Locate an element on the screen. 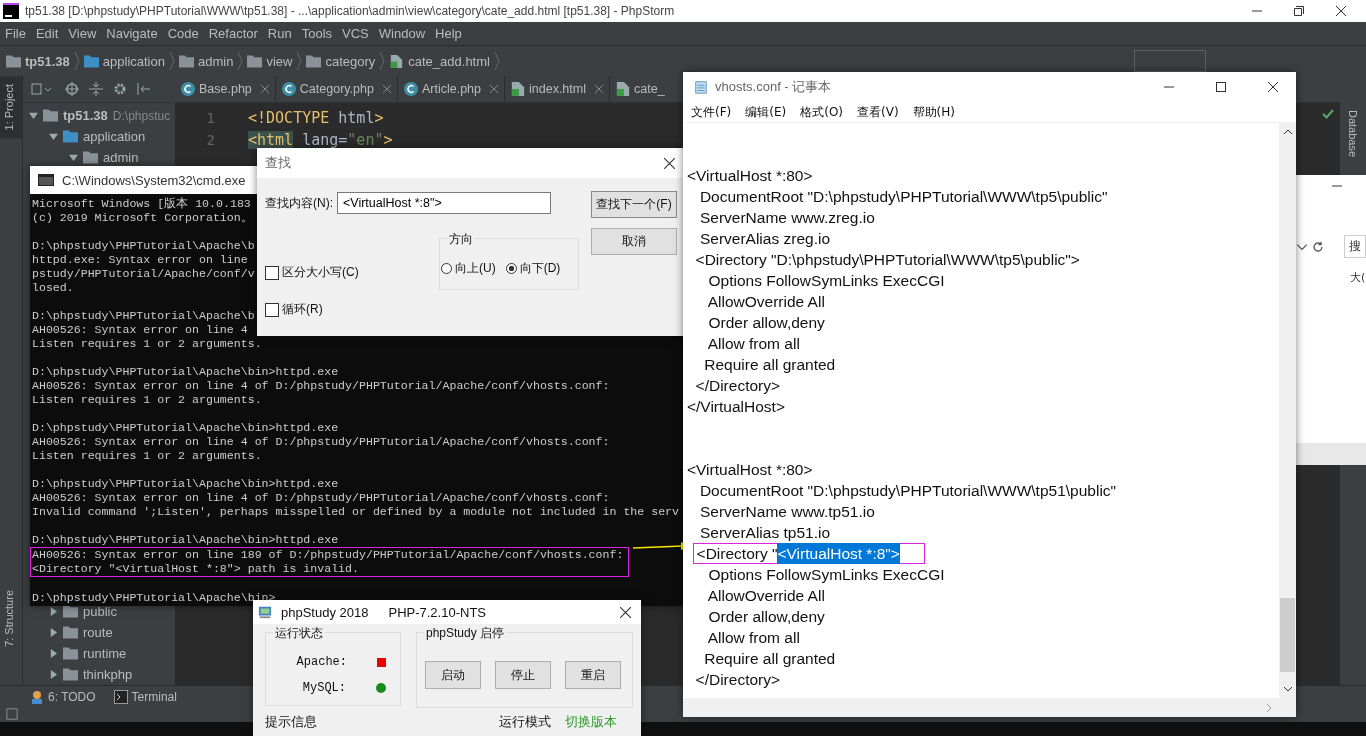 The image size is (1366, 736). checkbox-label: 区分大小写(C) is located at coordinates (320, 272).